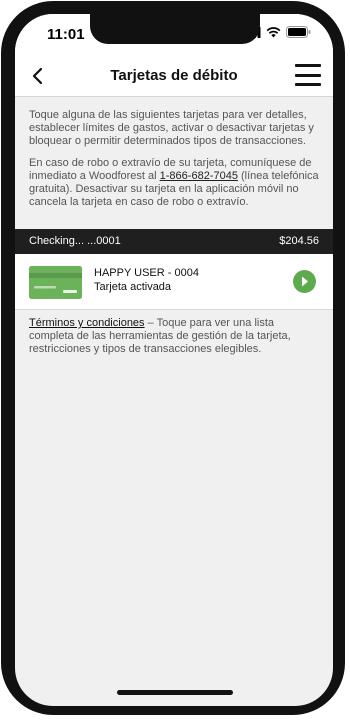 The height and width of the screenshot is (720, 350). What do you see at coordinates (175, 29) in the screenshot?
I see `device-notch` at bounding box center [175, 29].